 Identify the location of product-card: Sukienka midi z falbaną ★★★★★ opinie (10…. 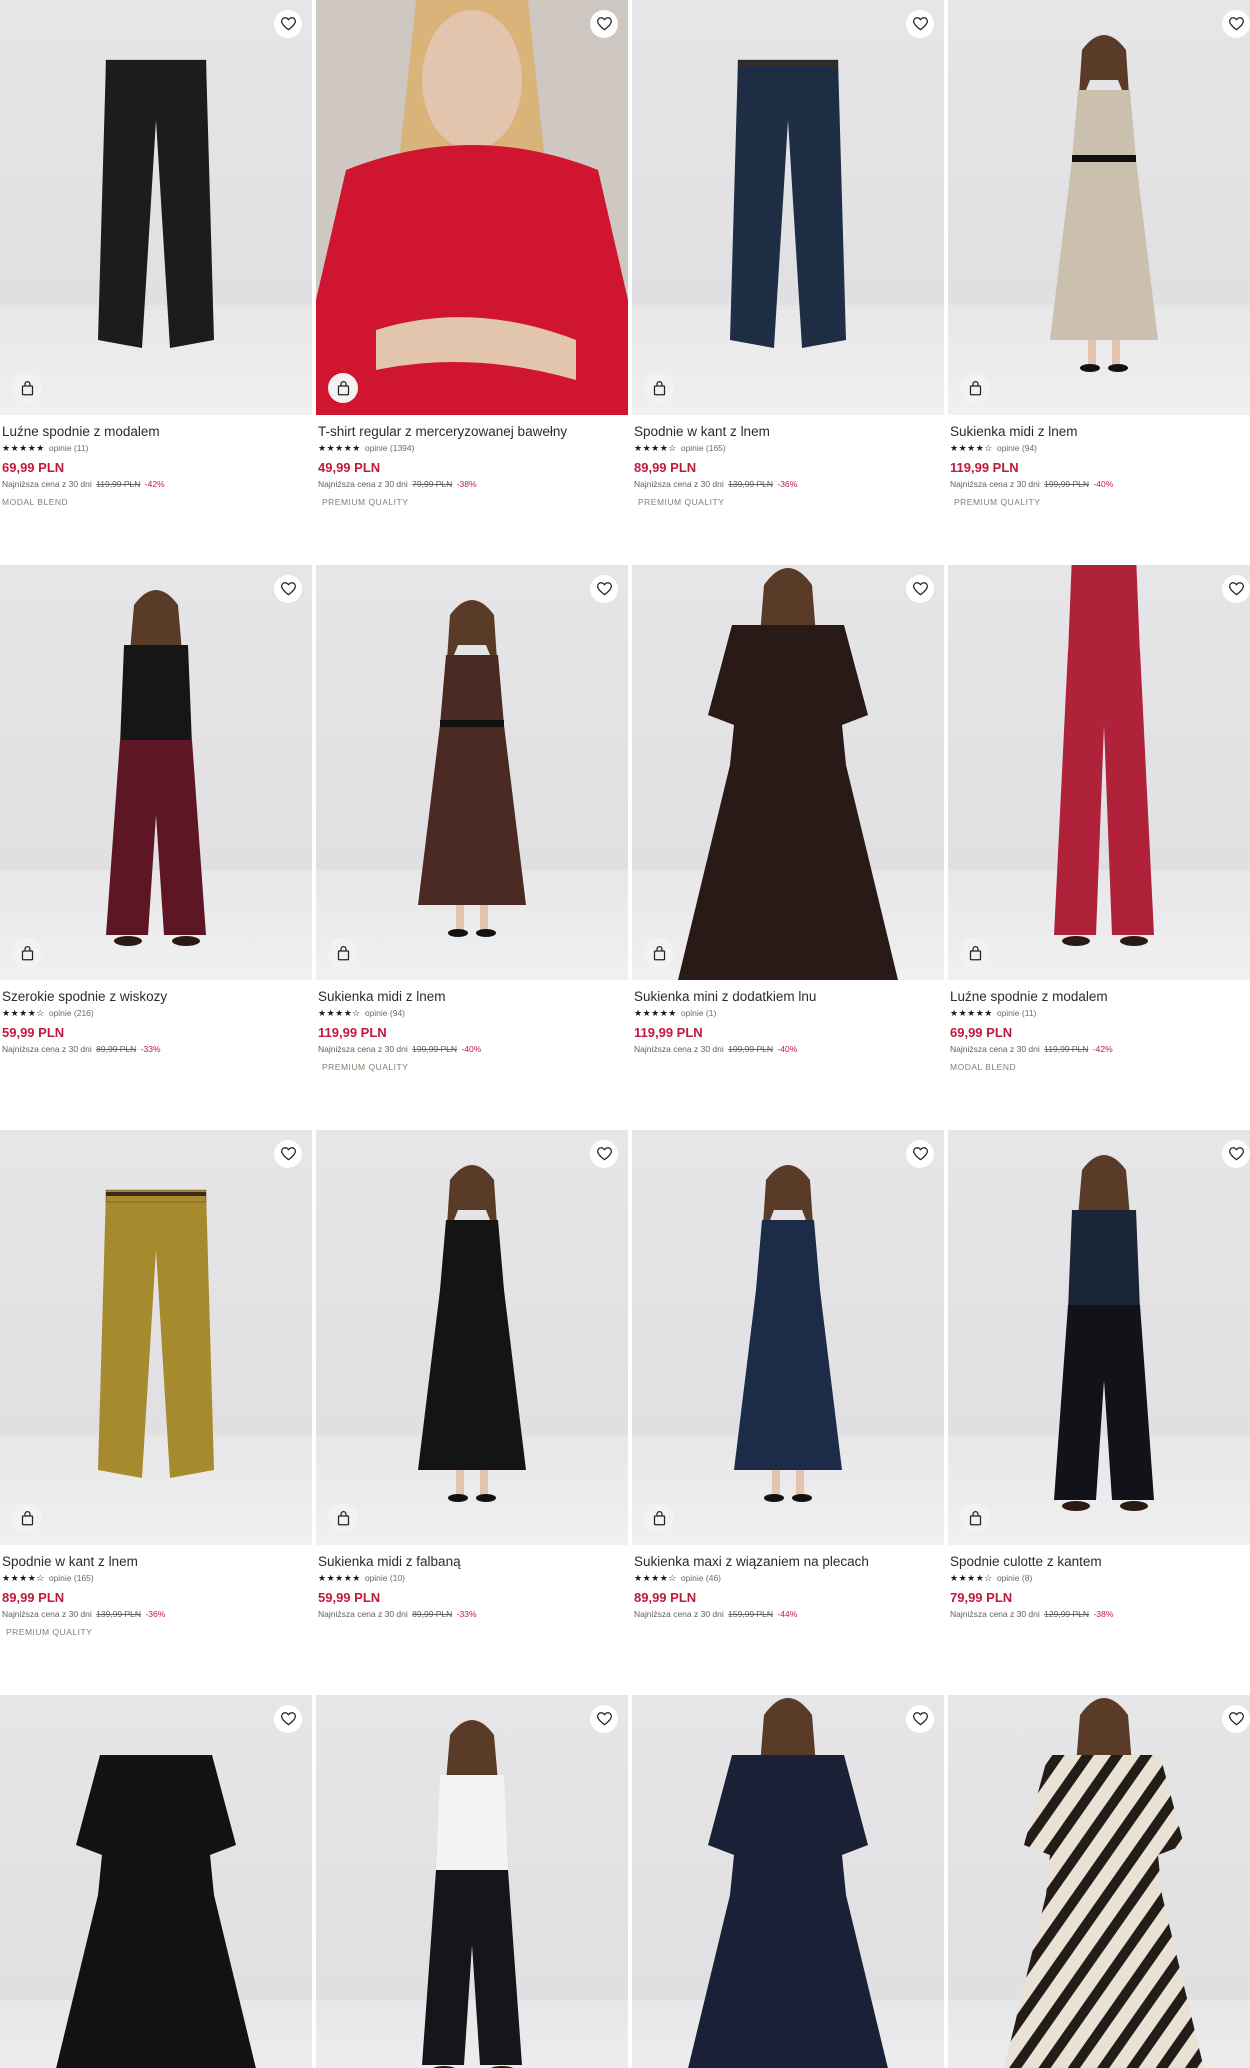
(472, 1375).